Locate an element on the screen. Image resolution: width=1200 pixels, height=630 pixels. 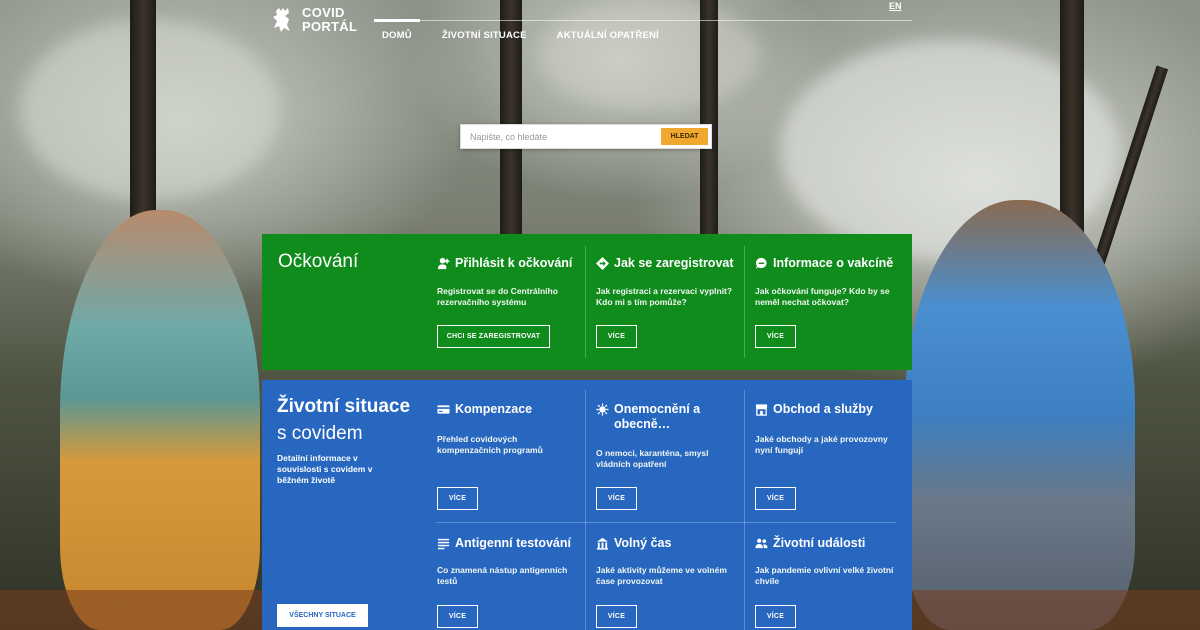
chat-icon is located at coordinates (761, 263).